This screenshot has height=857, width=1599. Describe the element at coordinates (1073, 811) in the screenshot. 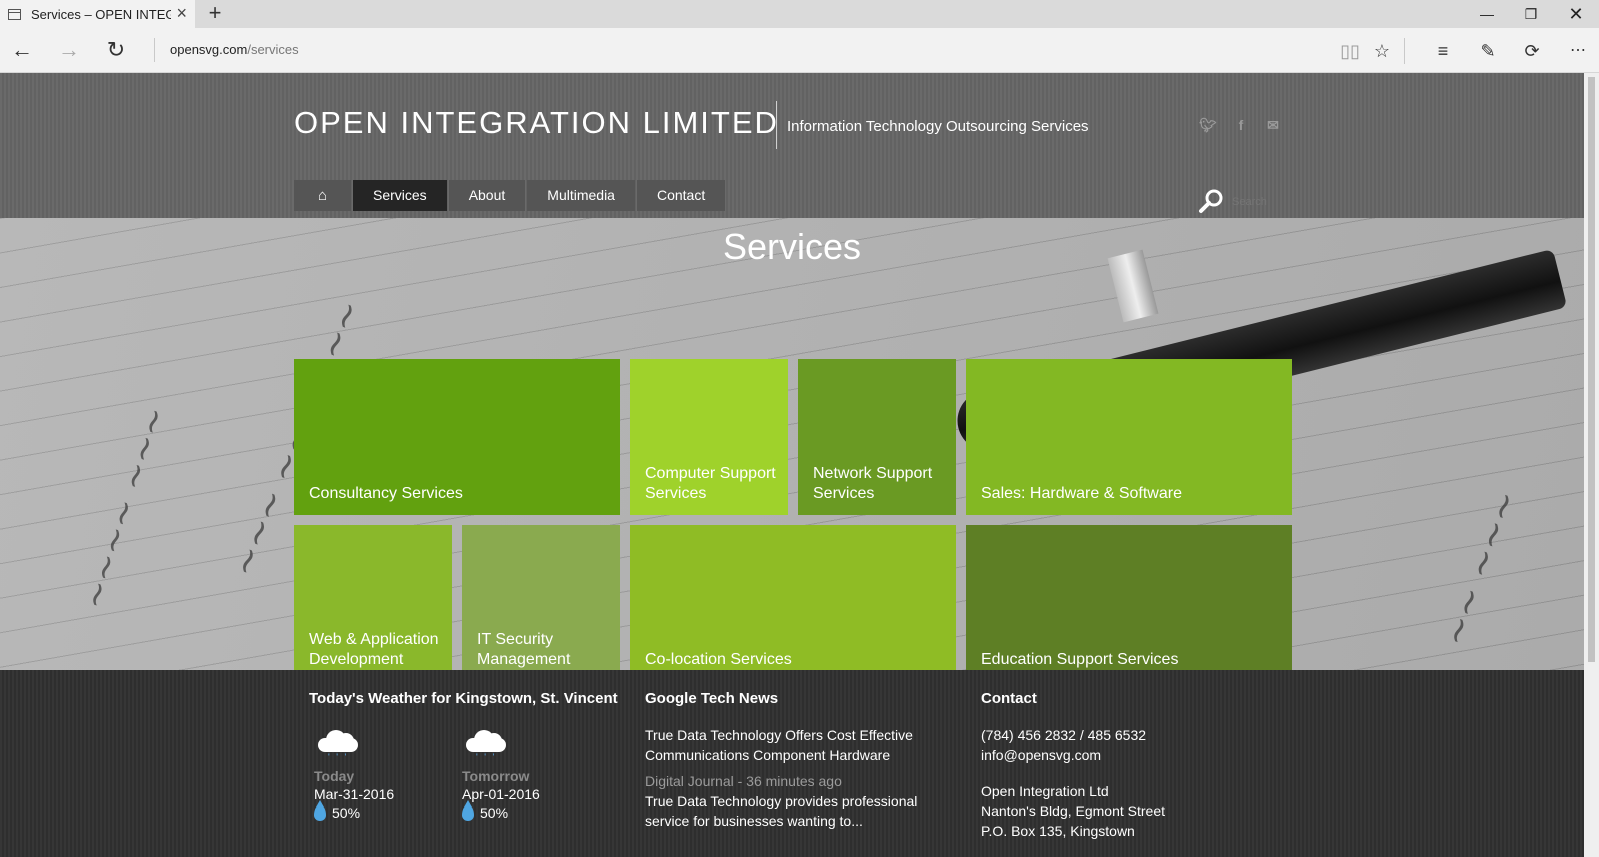

I see `address-line: Nanton's Bldg, Egmont Street` at that location.